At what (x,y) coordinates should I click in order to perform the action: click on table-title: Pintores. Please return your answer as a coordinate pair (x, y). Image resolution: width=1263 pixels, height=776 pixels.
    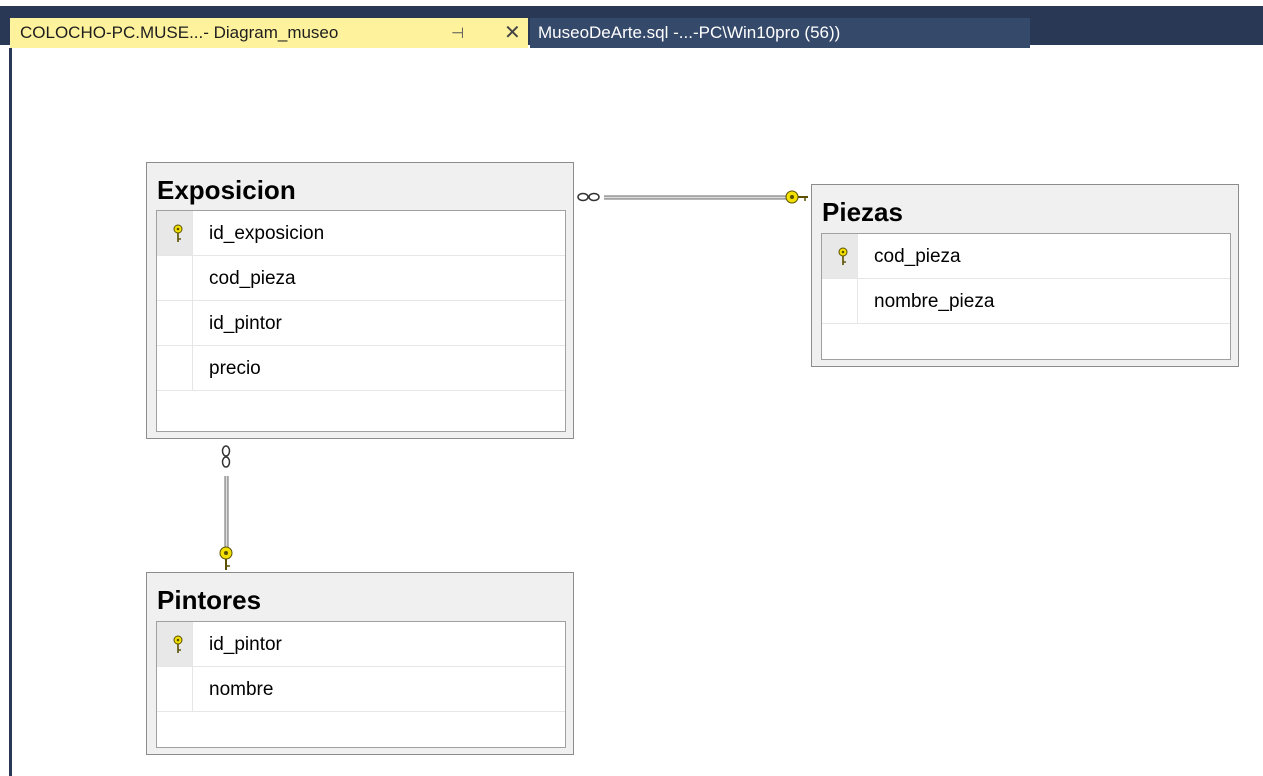
    Looking at the image, I should click on (209, 600).